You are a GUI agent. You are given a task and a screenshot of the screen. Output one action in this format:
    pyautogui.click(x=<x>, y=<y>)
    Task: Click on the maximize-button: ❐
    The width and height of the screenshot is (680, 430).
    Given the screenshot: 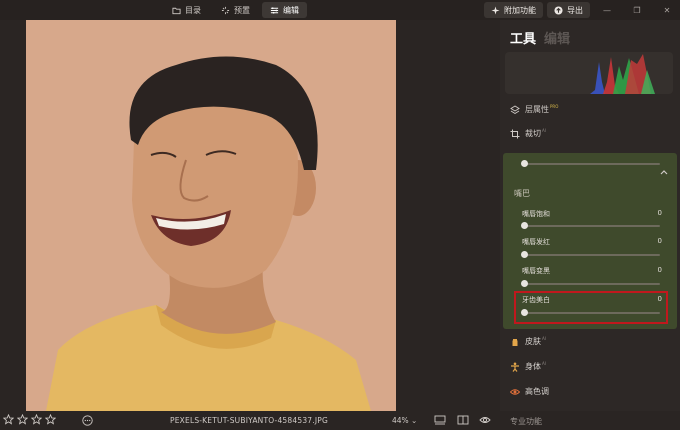 What is the action you would take?
    pyautogui.click(x=637, y=10)
    